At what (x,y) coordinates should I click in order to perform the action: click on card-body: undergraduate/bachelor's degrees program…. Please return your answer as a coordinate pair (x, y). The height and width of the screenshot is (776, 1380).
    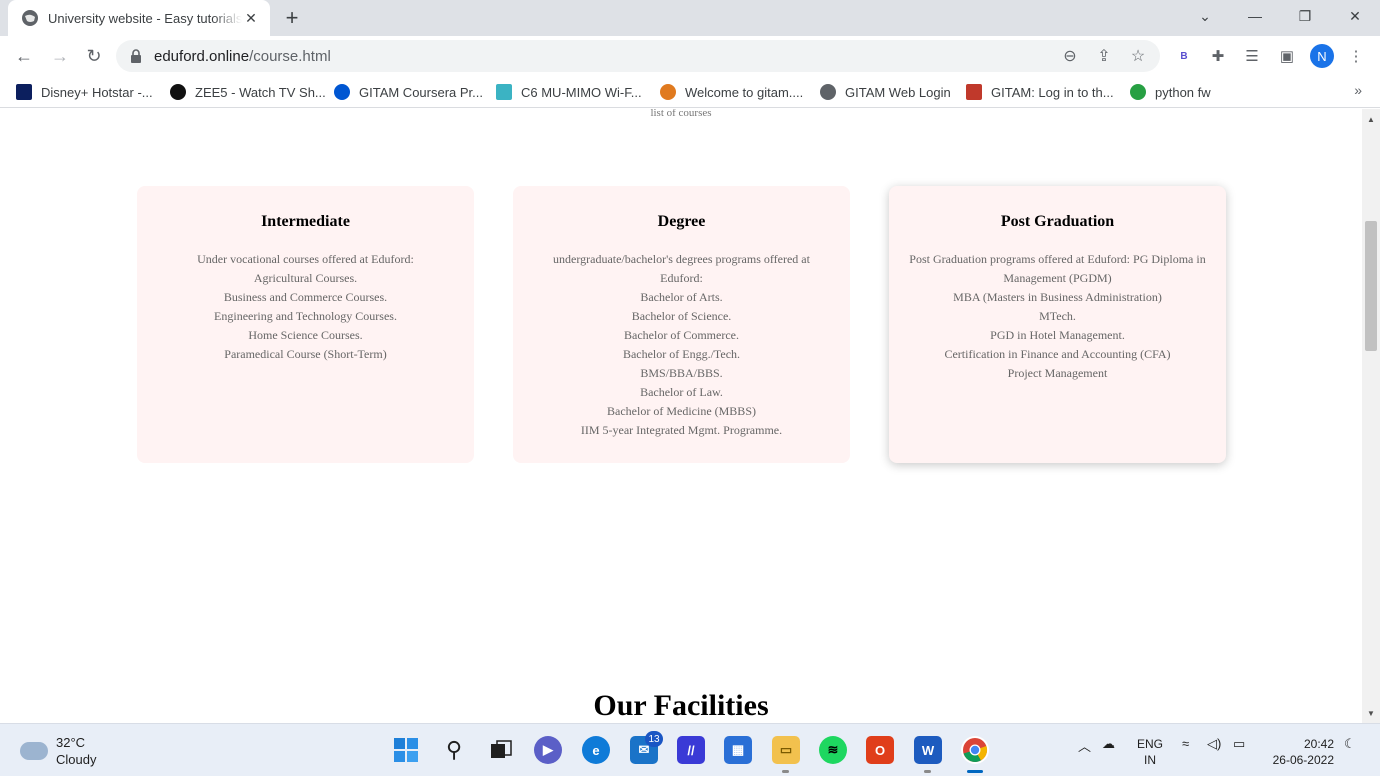
    Looking at the image, I should click on (682, 345).